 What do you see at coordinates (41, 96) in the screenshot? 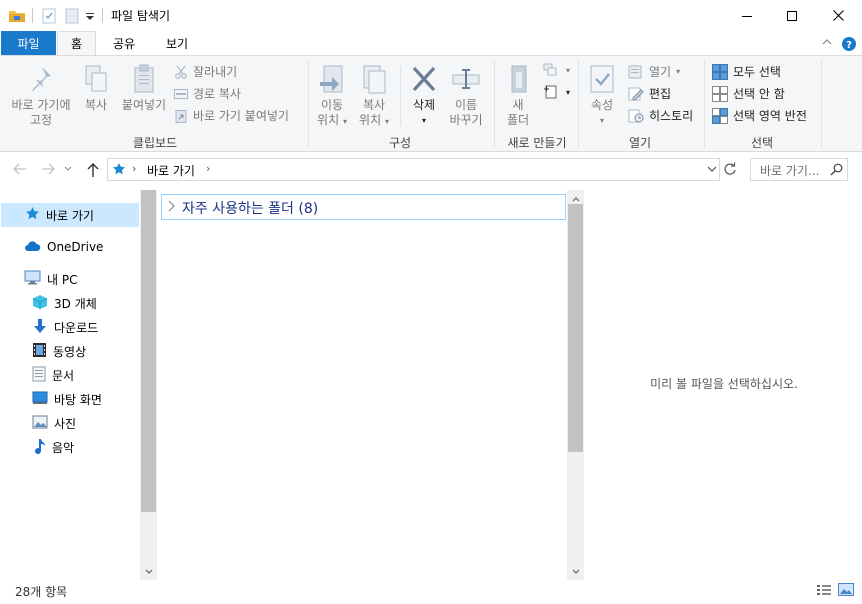
I see `pin-to-quick-access-button: 바로 가기에 고정` at bounding box center [41, 96].